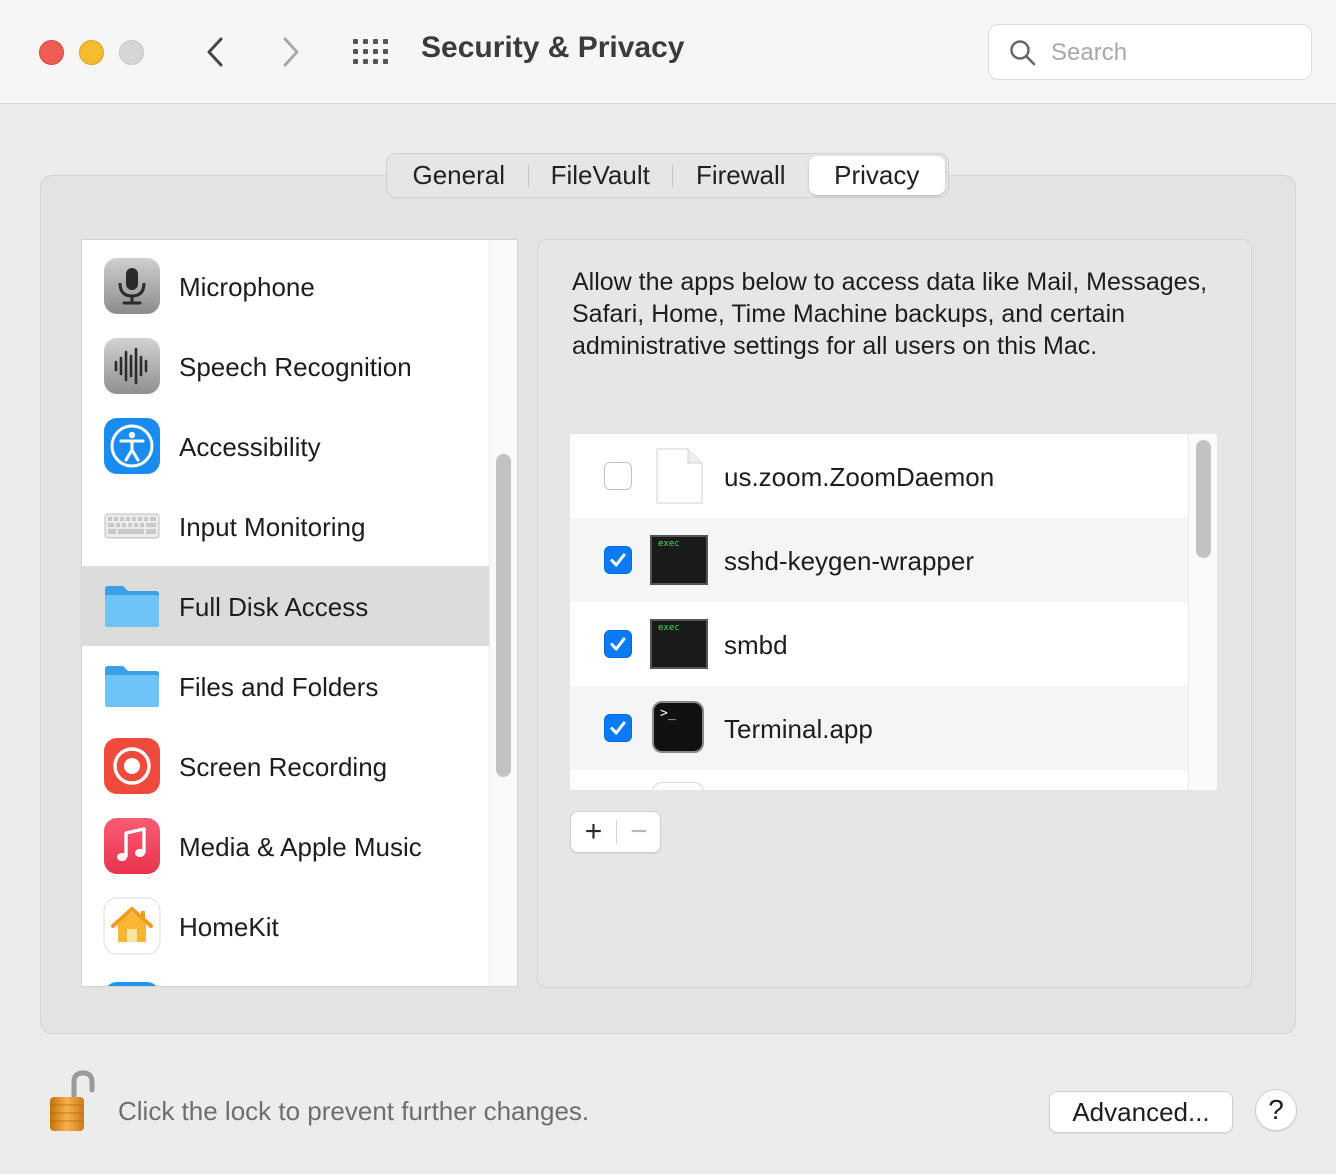  I want to click on app-row: us.zoom.ZoomDaemon, so click(879, 476).